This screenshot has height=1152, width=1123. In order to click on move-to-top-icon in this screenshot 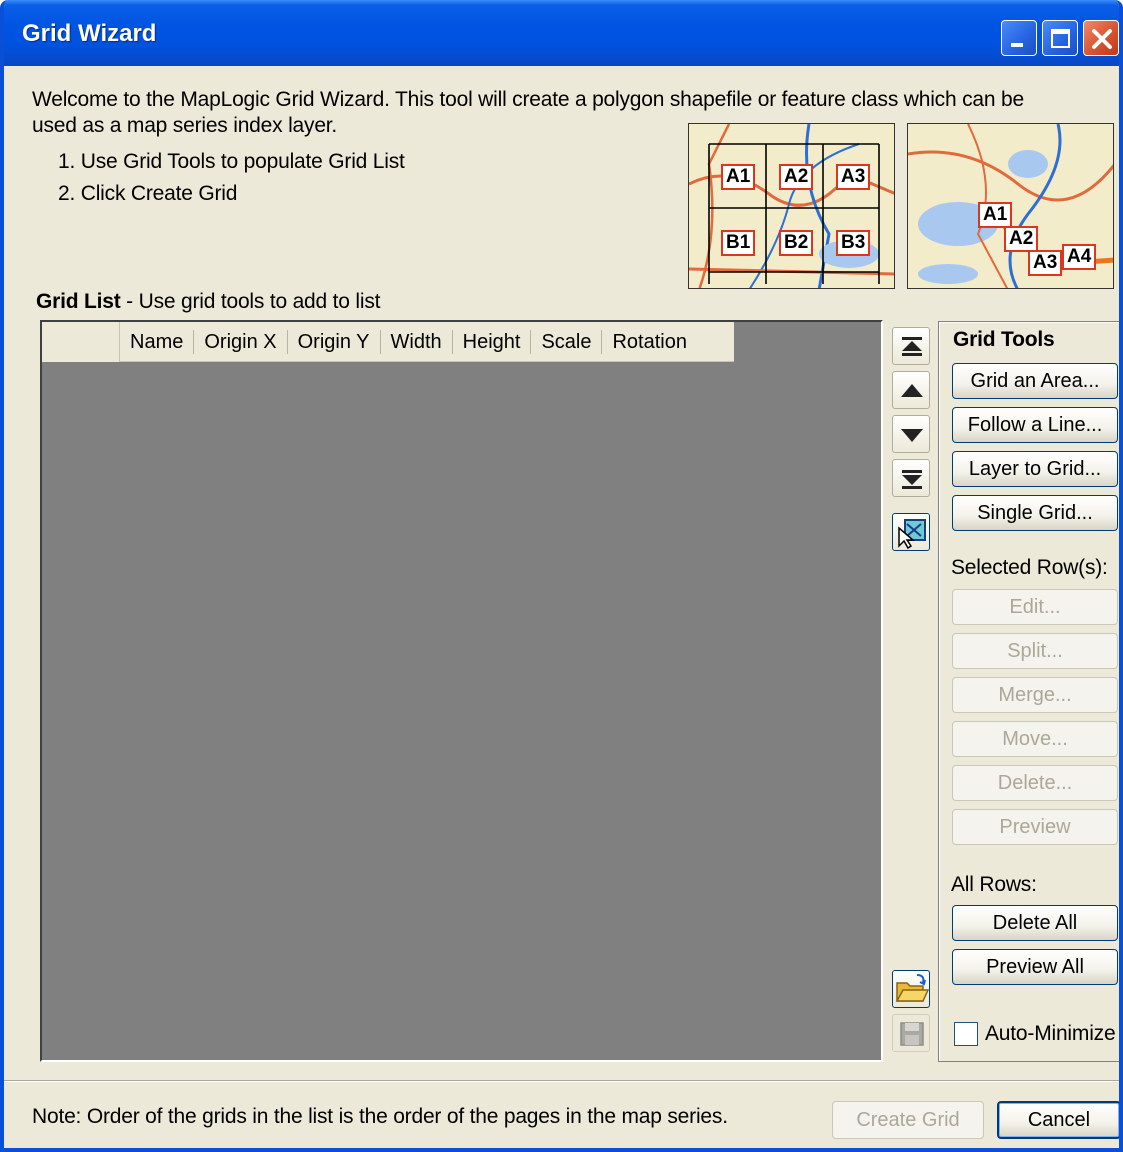, I will do `click(912, 346)`.